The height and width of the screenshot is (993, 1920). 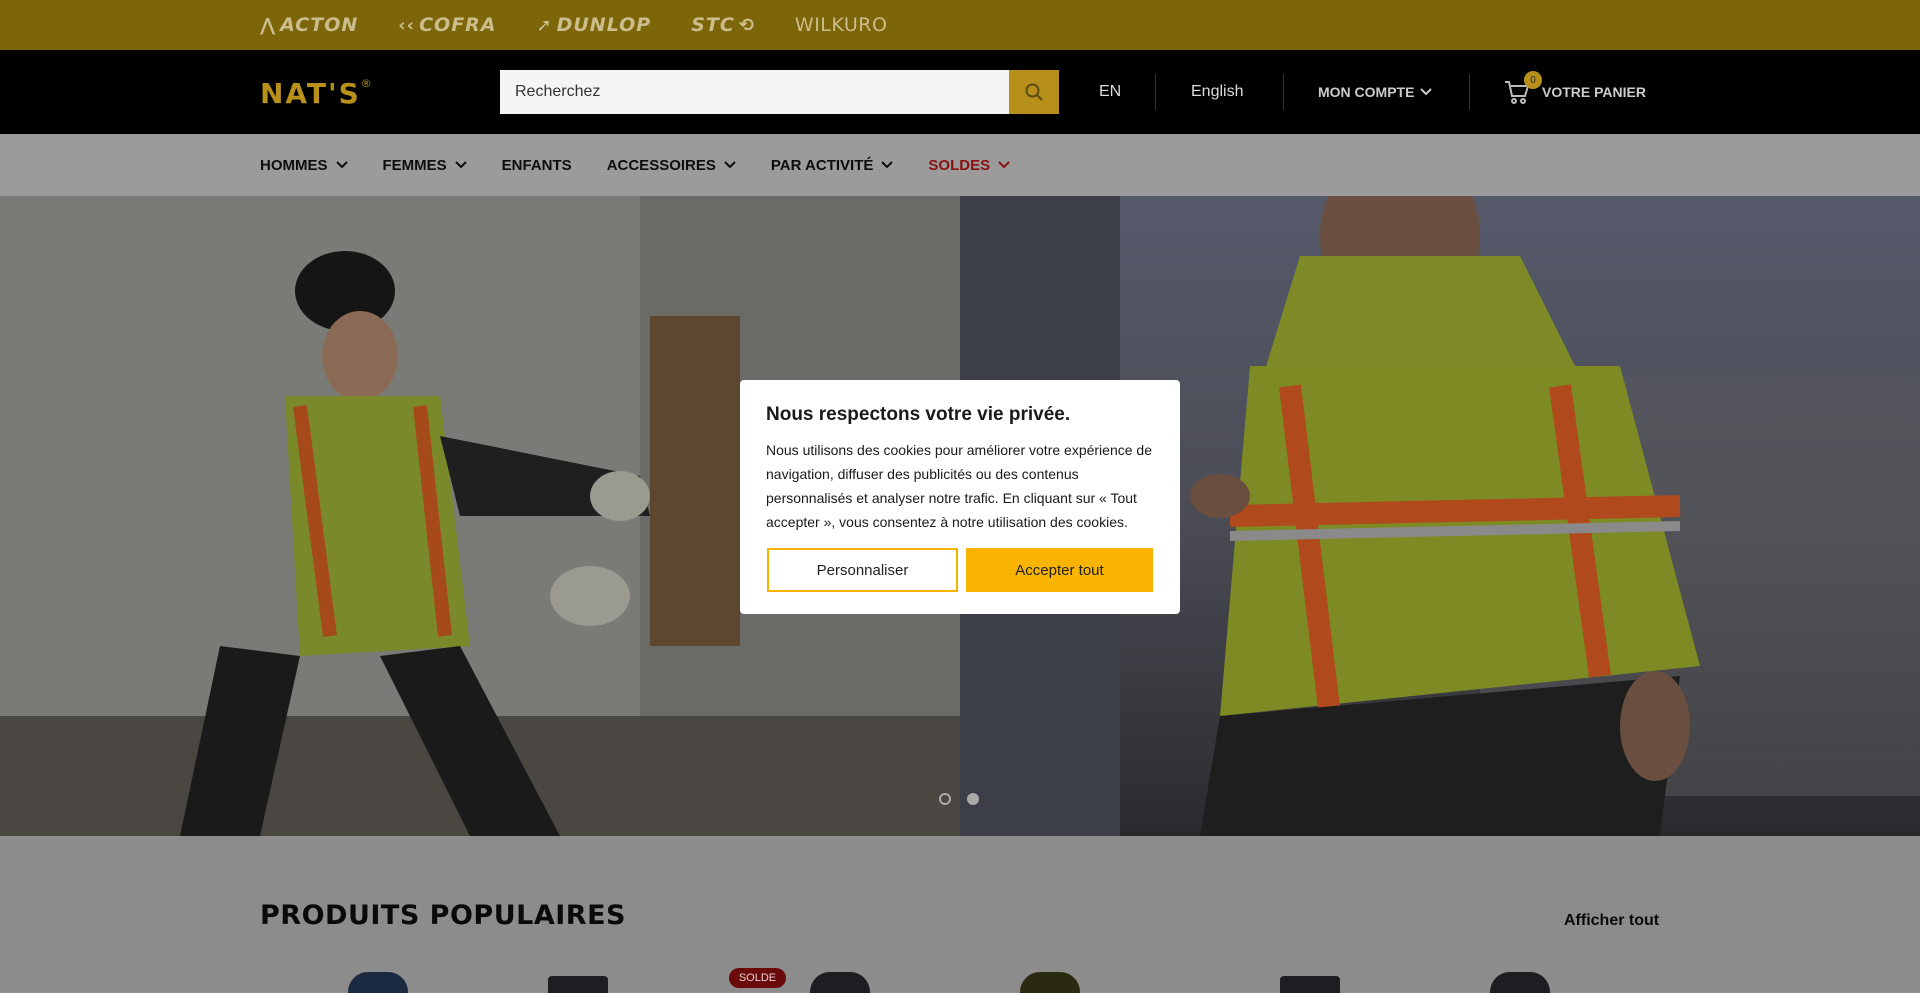 I want to click on cofra-logo-icon: ‹‹, so click(x=407, y=25).